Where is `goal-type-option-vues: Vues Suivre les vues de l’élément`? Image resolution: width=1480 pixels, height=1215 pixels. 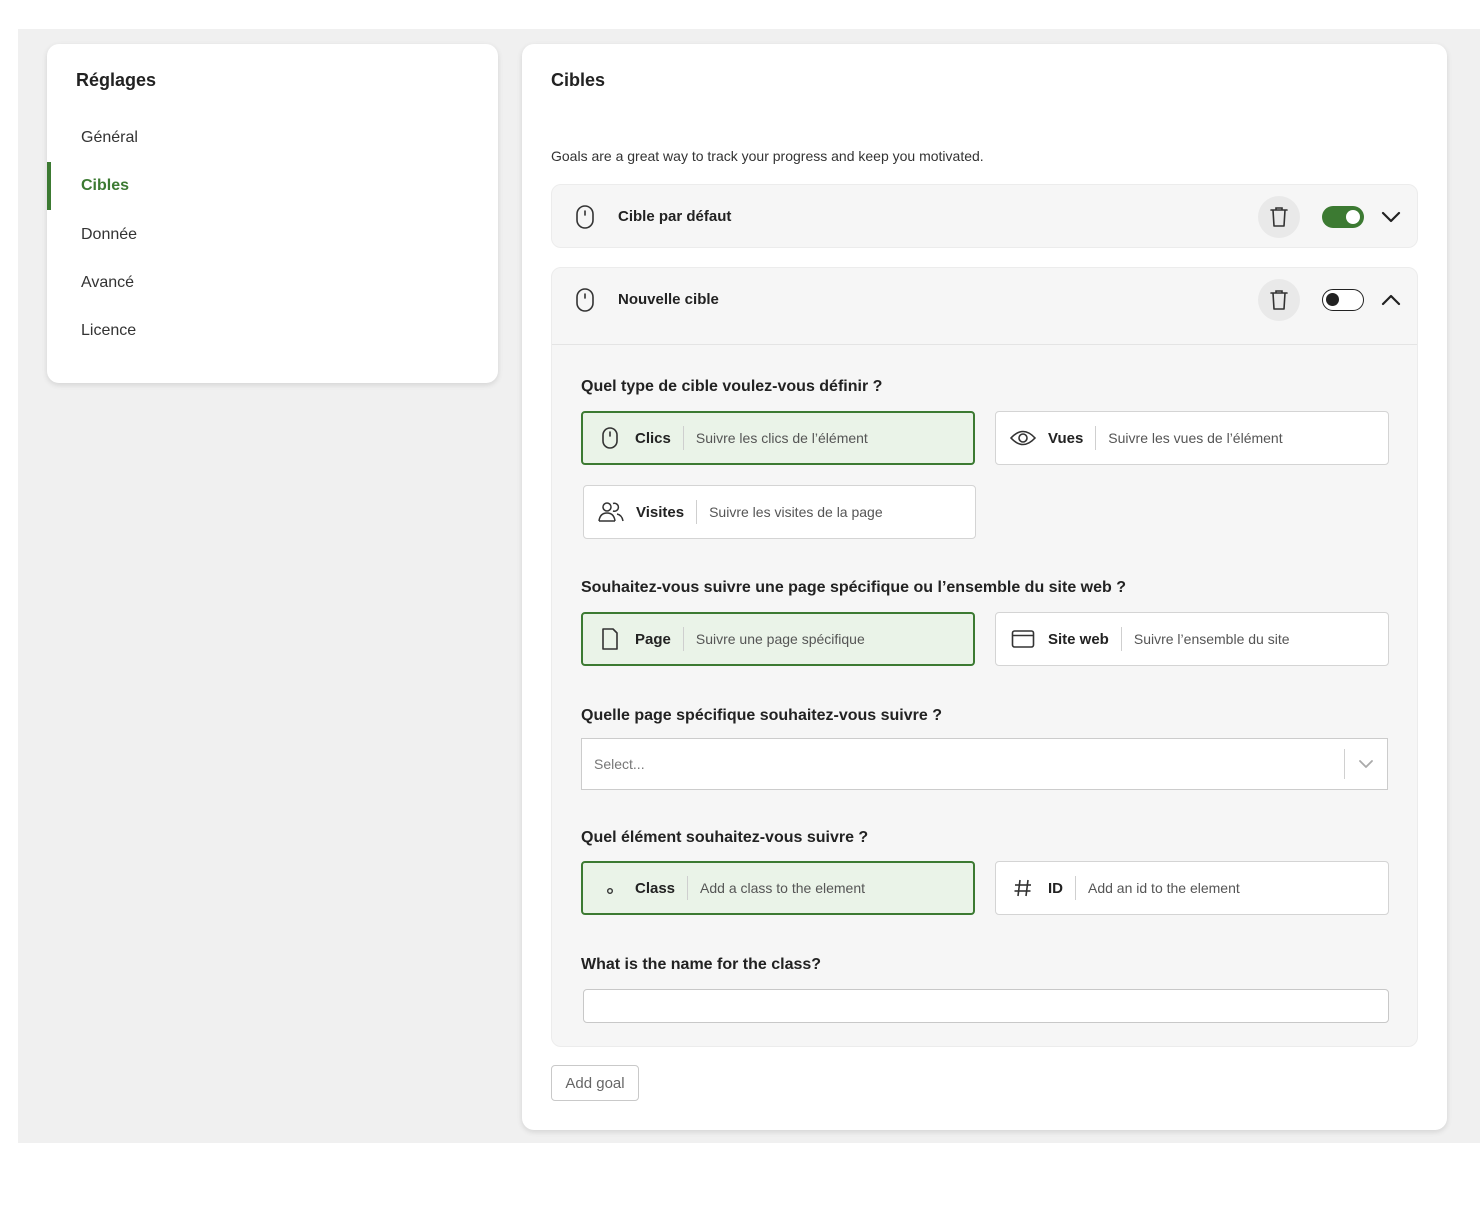
goal-type-option-vues: Vues Suivre les vues de l’élément is located at coordinates (1192, 438).